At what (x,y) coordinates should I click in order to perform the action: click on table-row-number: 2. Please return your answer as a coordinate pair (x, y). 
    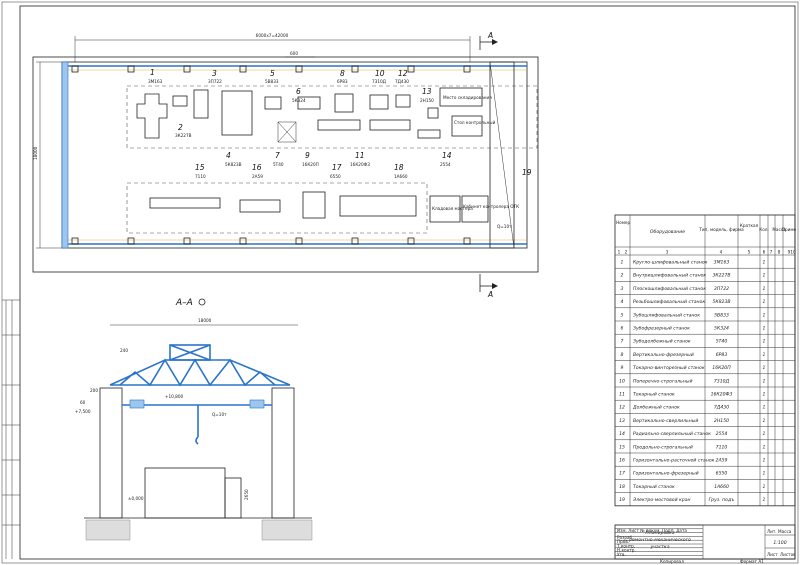
    Looking at the image, I should click on (622, 276).